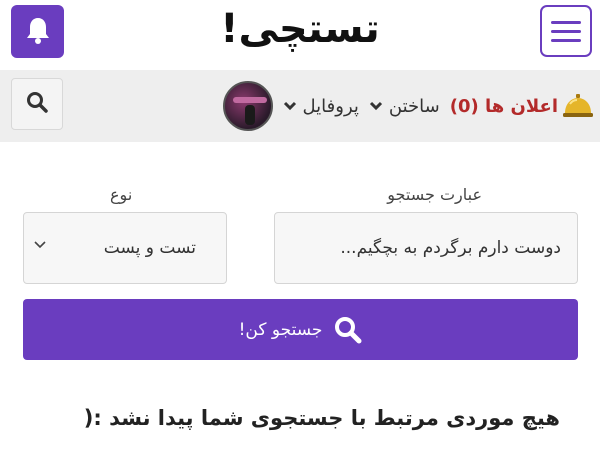 The width and height of the screenshot is (600, 452). What do you see at coordinates (566, 22) in the screenshot?
I see `hamburger-menu-icon` at bounding box center [566, 22].